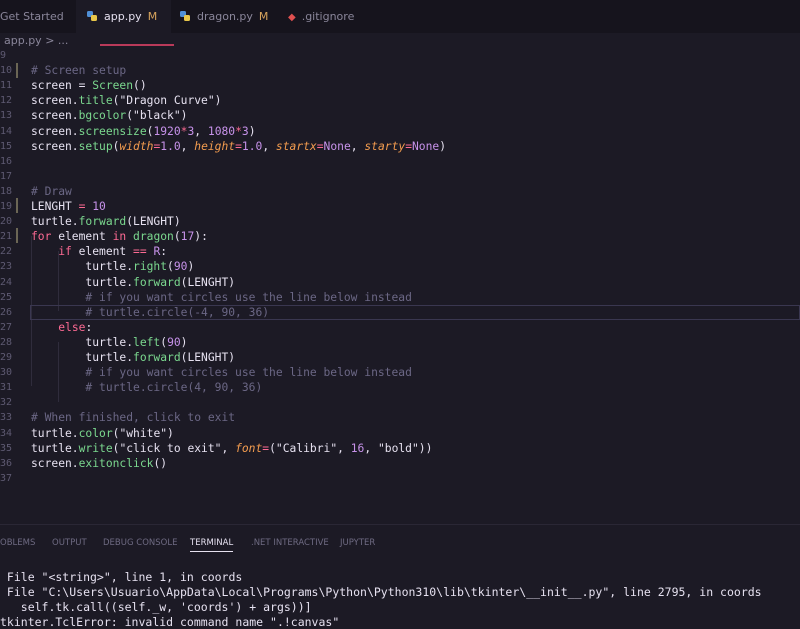 This screenshot has width=800, height=629. Describe the element at coordinates (6, 448) in the screenshot. I see `line-number: 35` at that location.